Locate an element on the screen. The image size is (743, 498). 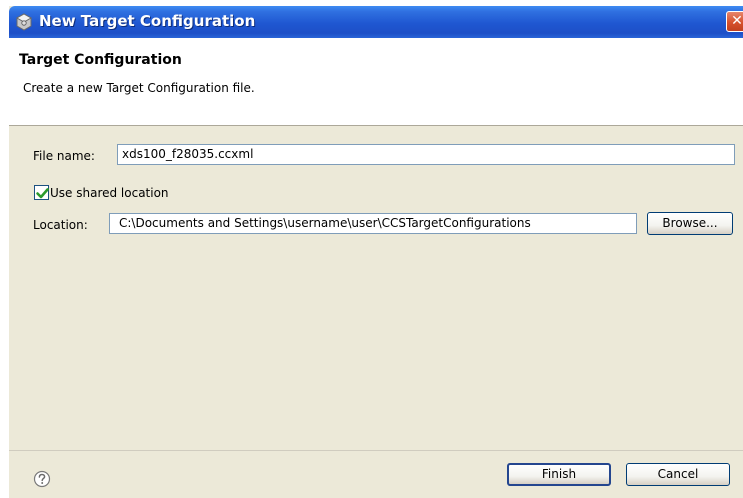
help-icon is located at coordinates (42, 479).